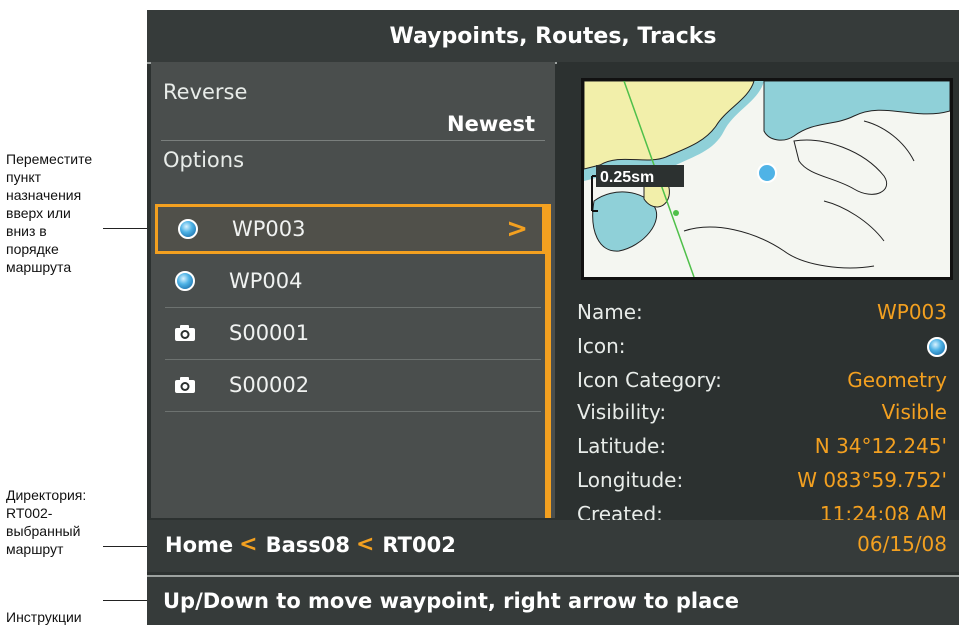 The height and width of the screenshot is (626, 968). Describe the element at coordinates (601, 346) in the screenshot. I see `info-label: Icon:` at that location.